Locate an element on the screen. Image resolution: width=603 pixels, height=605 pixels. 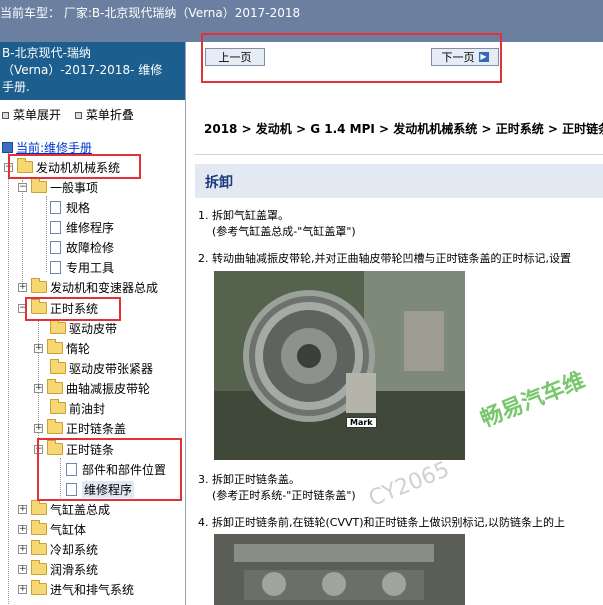
divider is located at coordinates (399, 154).